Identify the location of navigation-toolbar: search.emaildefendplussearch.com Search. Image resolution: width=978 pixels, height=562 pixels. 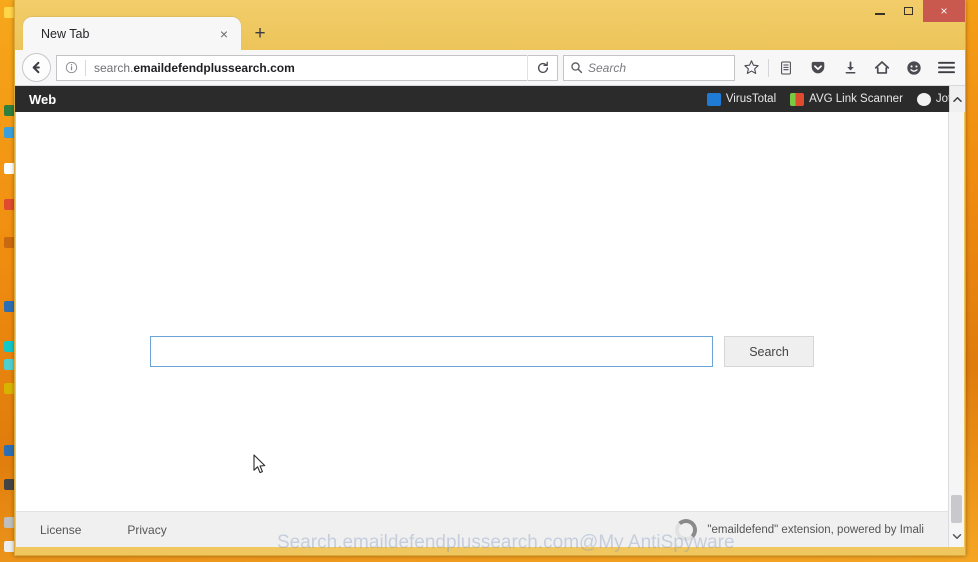
(490, 68).